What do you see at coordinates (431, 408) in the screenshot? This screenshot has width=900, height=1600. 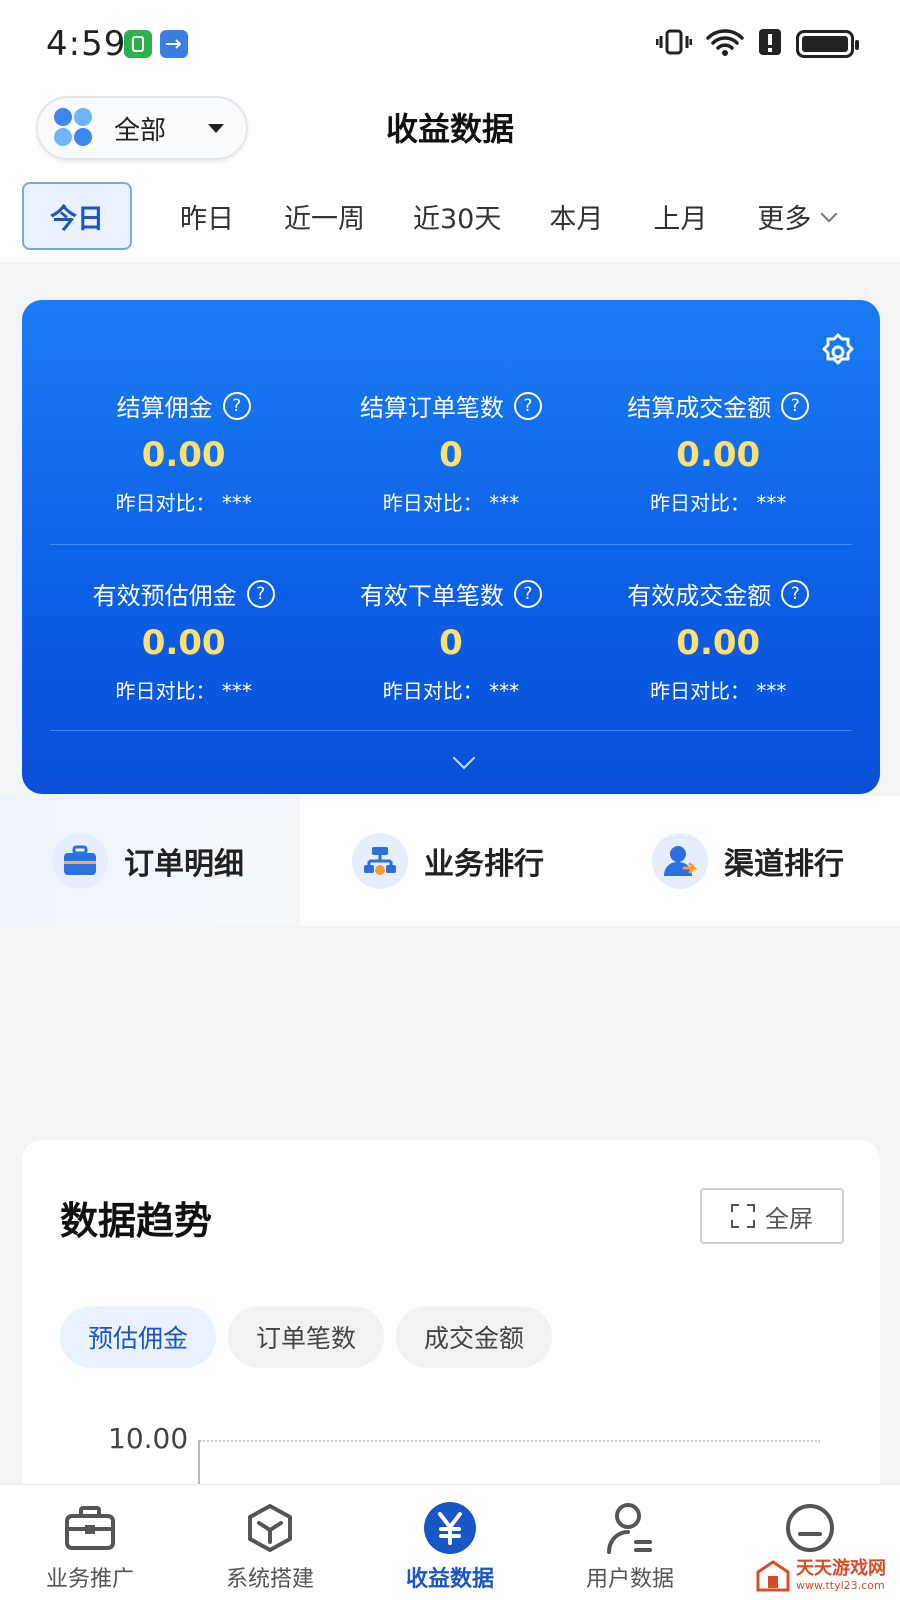 I see `stat-label: 结算订单笔数` at bounding box center [431, 408].